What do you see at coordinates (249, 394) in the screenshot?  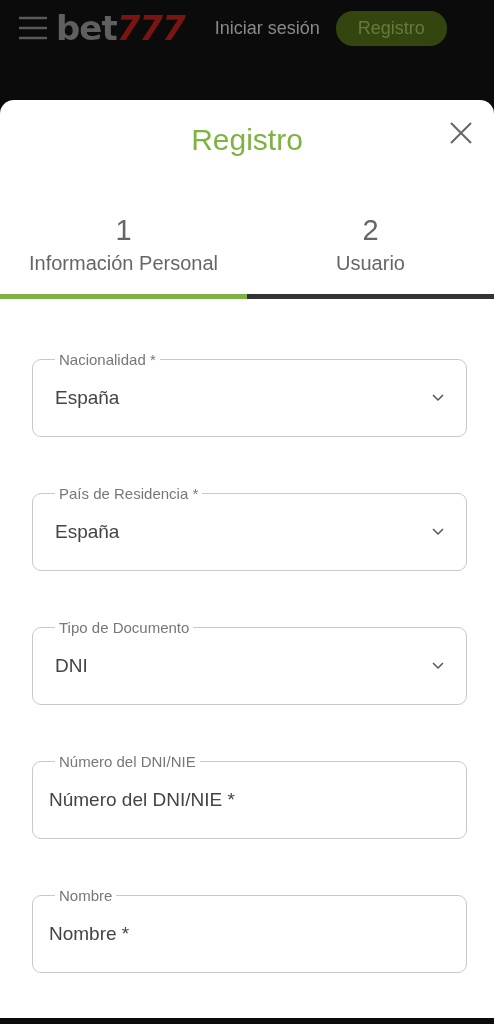 I see `select-field: Nacionalidad * España` at bounding box center [249, 394].